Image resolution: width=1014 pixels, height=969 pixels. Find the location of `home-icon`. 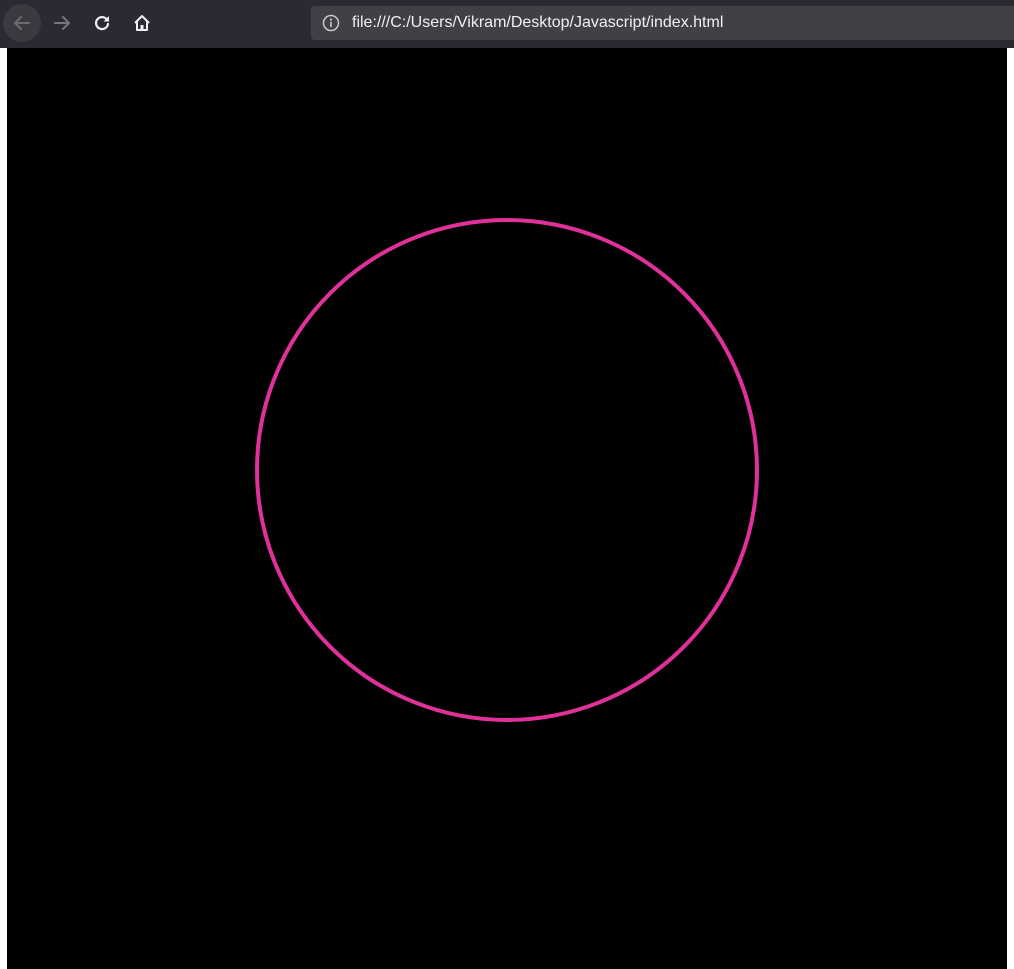

home-icon is located at coordinates (142, 23).